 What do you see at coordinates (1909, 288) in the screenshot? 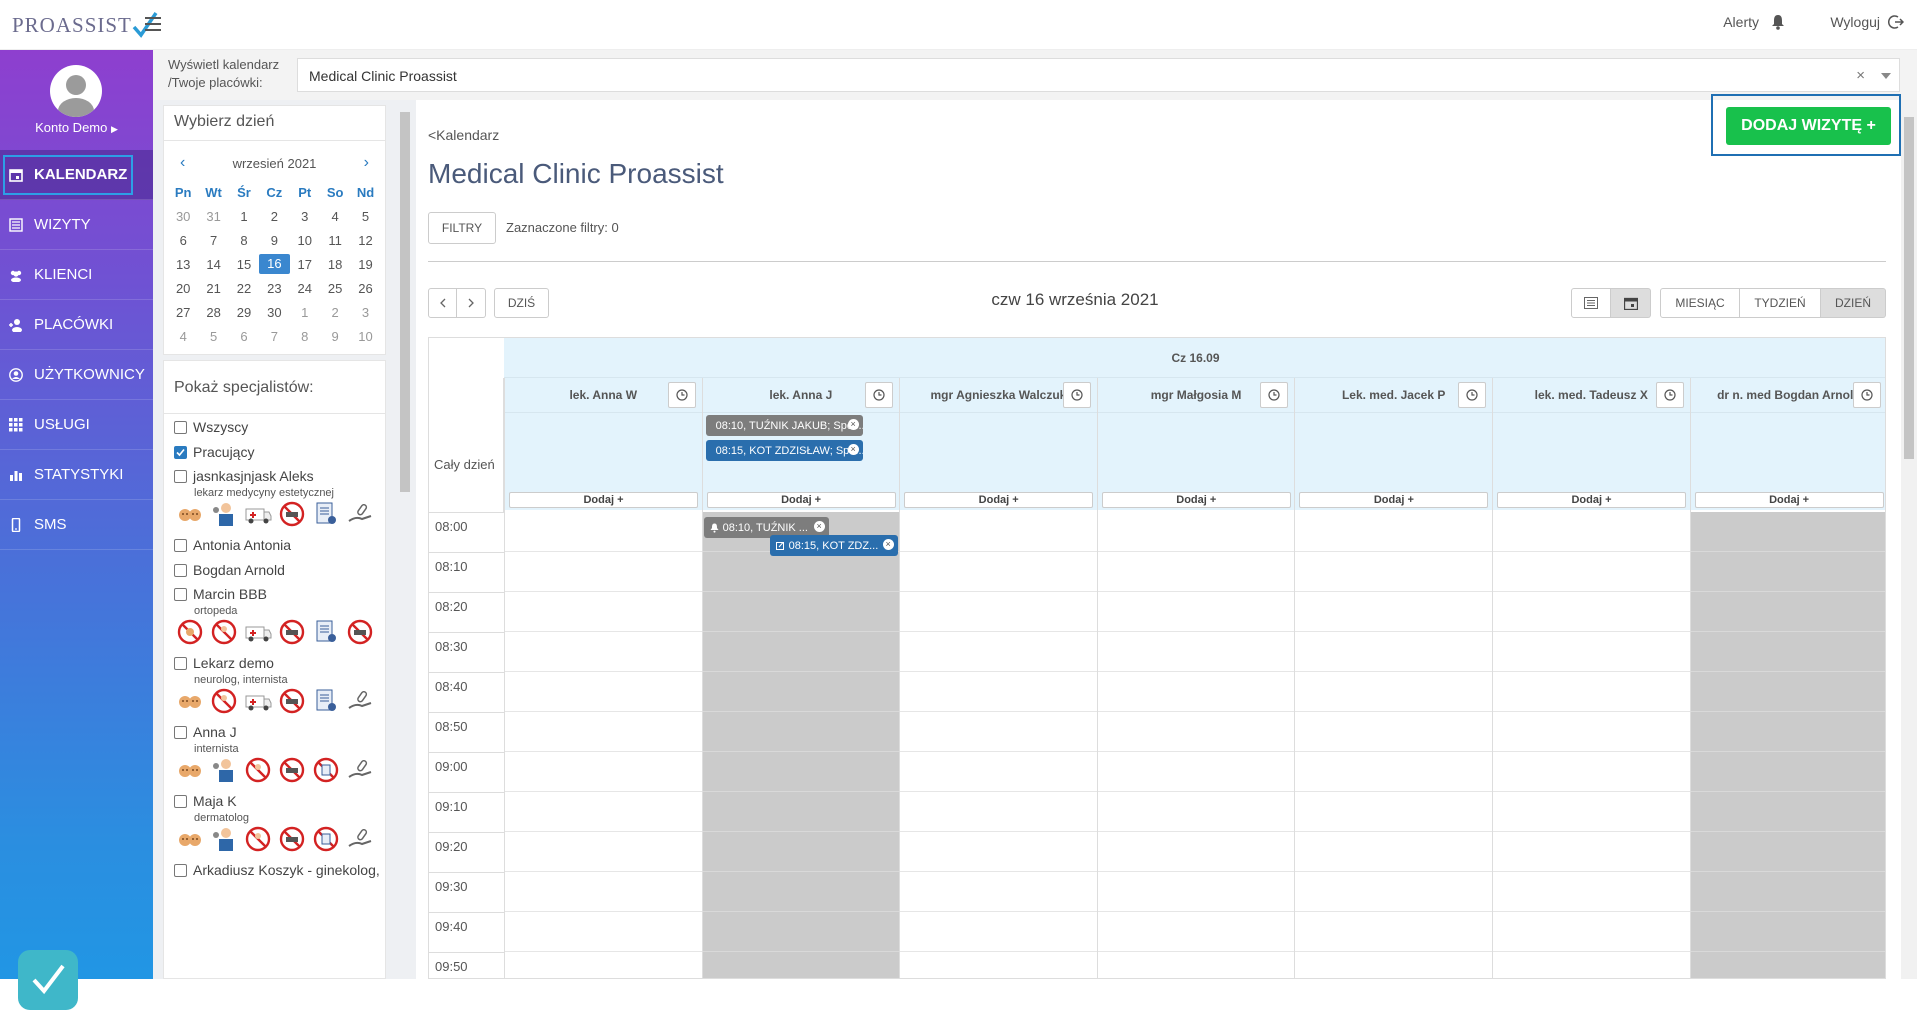
I see `scrollbar-thumb` at bounding box center [1909, 288].